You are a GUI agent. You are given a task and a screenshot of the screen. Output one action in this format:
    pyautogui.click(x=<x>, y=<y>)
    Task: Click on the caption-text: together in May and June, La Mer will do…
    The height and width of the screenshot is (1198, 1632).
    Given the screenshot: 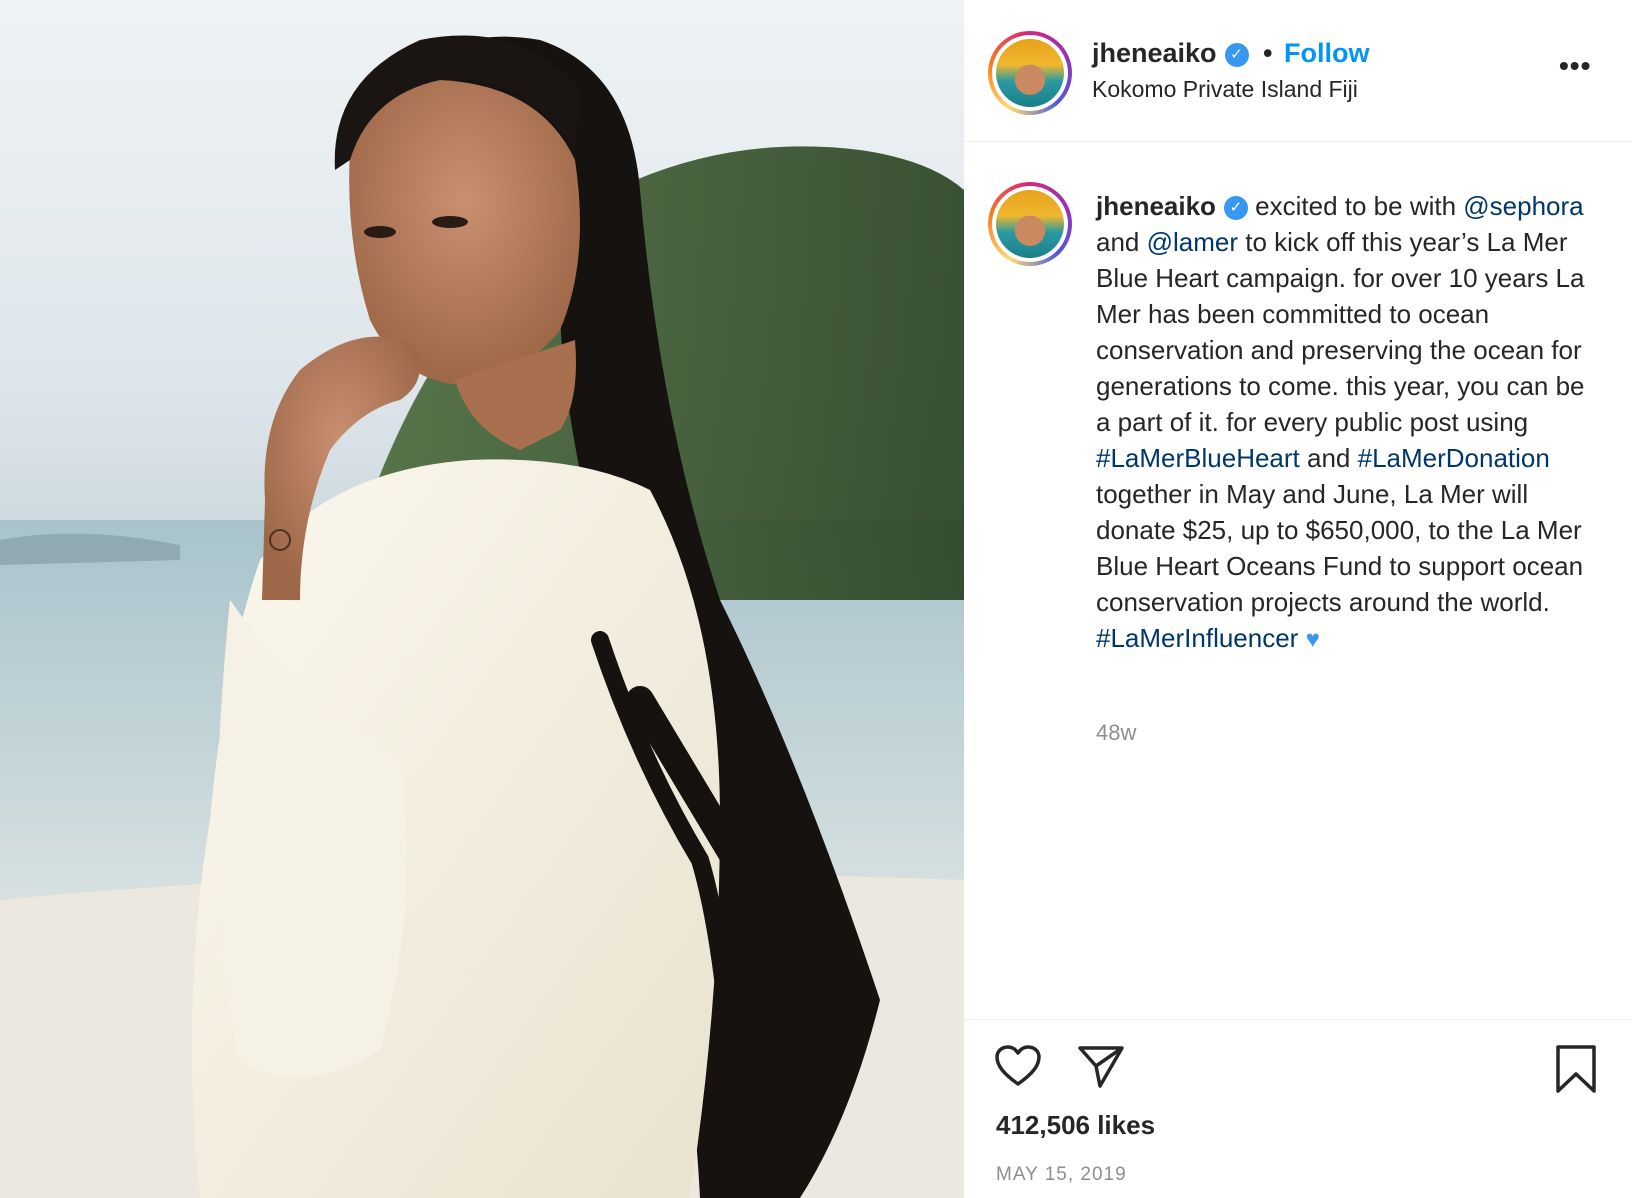 What is the action you would take?
    pyautogui.click(x=1340, y=548)
    